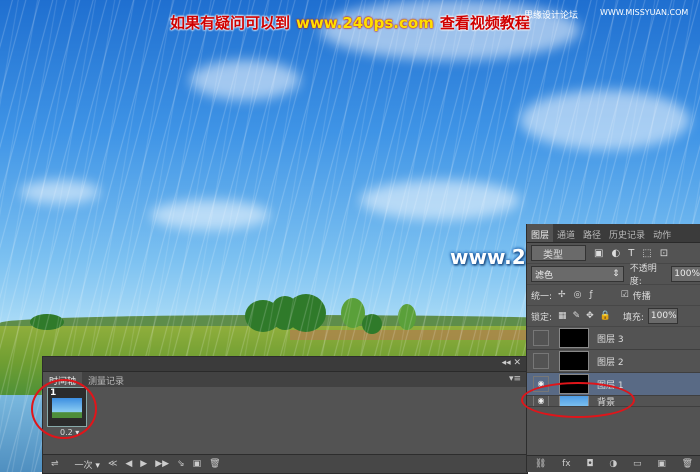 This screenshot has height=474, width=700. What do you see at coordinates (55, 464) in the screenshot?
I see `convert-timeline-icon: ⇌` at bounding box center [55, 464].